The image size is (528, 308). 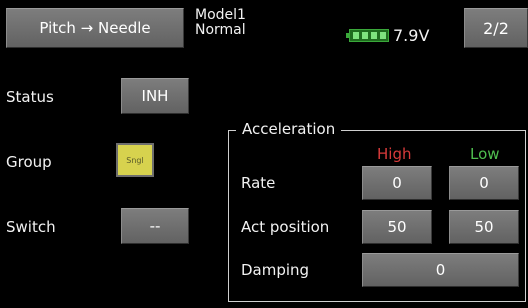 I want to click on battery-voltage: 7.9V, so click(x=411, y=35).